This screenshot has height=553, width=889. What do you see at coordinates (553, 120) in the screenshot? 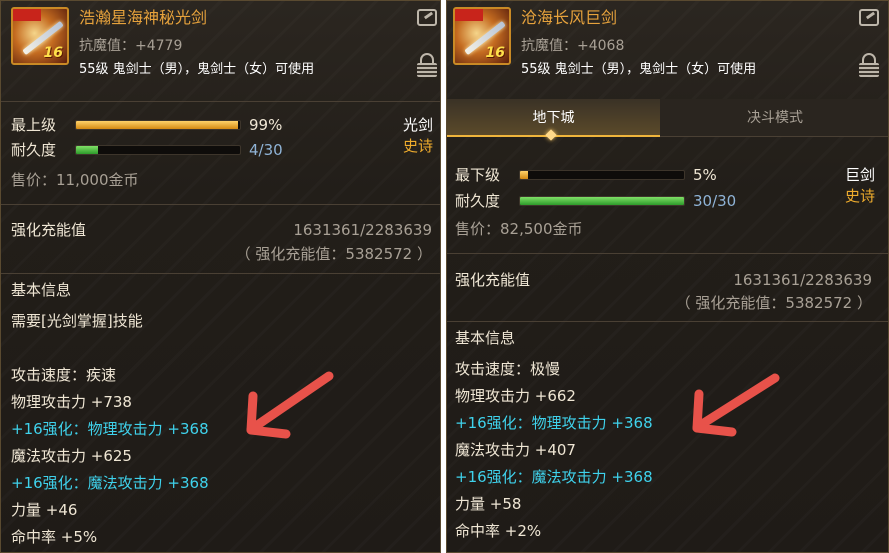
I see `tab-dungeon: 地下城` at bounding box center [553, 120].